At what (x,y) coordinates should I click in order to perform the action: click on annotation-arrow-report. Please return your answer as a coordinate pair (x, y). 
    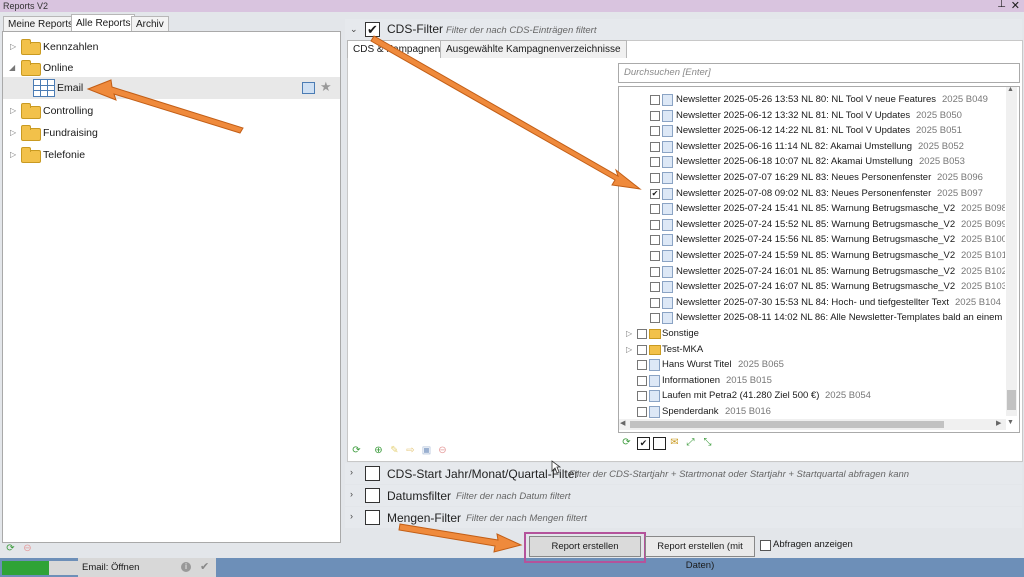
    Looking at the image, I should click on (460, 538).